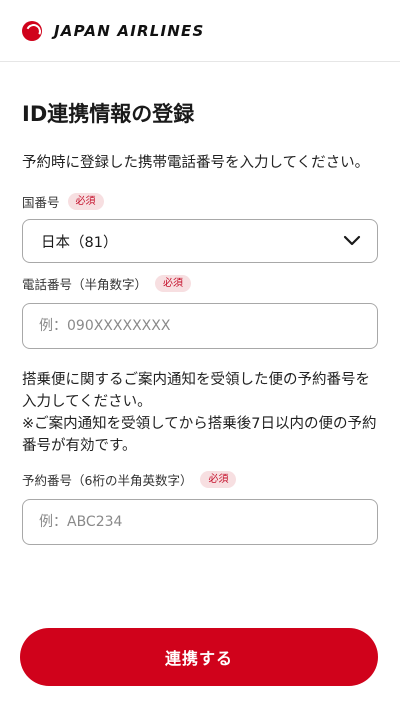 The width and height of the screenshot is (400, 709). What do you see at coordinates (196, 163) in the screenshot?
I see `intro-text: 予約時に登録した携帯電話番号を入力してください。` at bounding box center [196, 163].